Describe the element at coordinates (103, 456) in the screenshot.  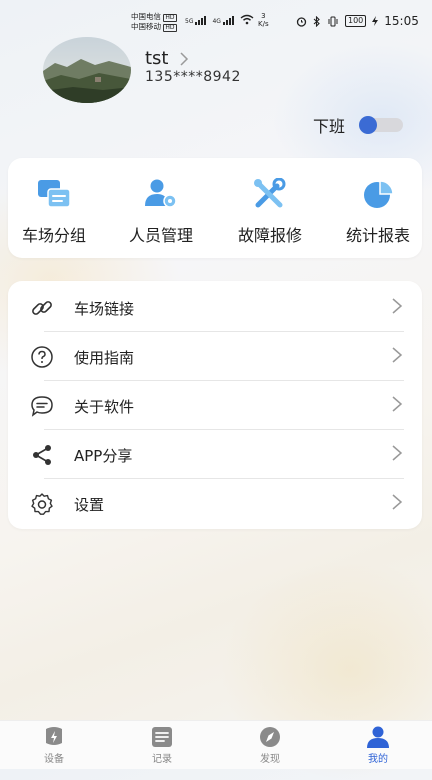
I see `menu-label-share: APP分享` at that location.